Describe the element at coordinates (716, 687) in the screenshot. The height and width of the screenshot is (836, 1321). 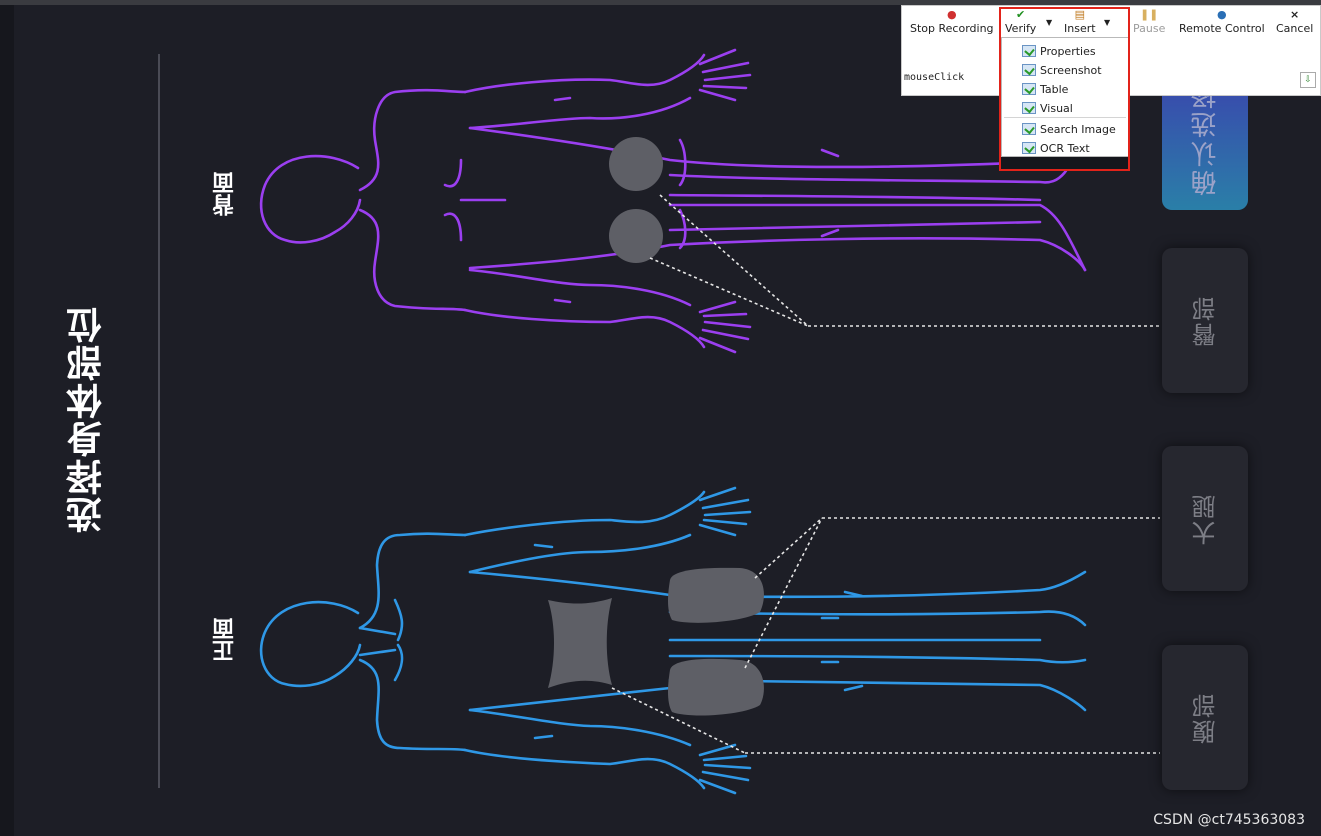
I see `right-thigh-area` at that location.